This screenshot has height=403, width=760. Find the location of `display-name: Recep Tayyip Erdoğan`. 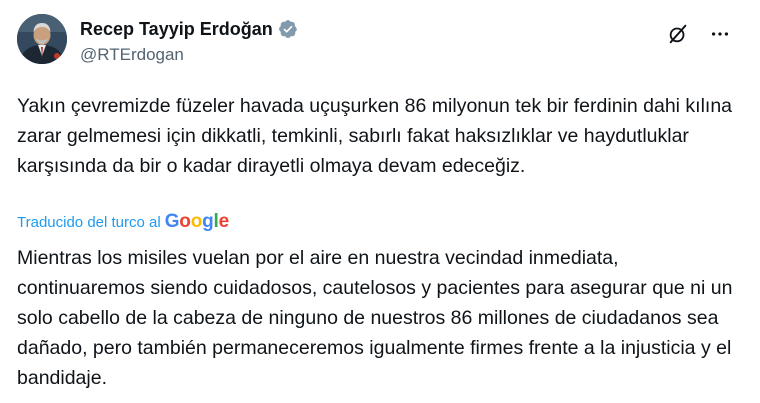

display-name: Recep Tayyip Erdoğan is located at coordinates (176, 29).